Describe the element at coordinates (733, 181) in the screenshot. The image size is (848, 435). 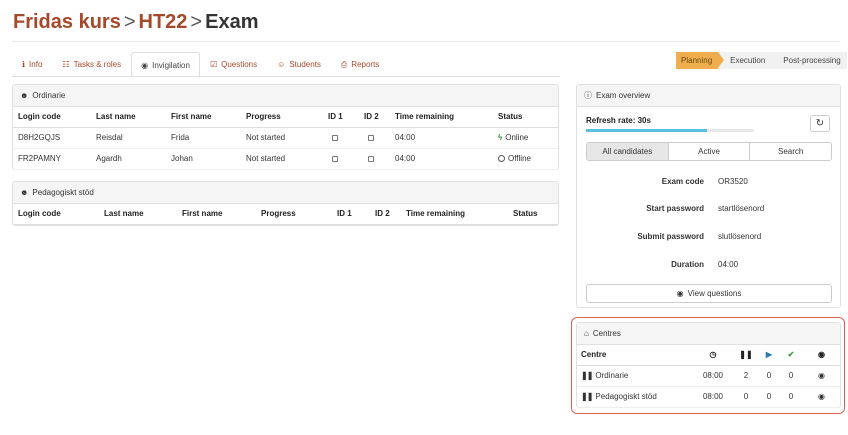
I see `field-value: OR3520` at that location.